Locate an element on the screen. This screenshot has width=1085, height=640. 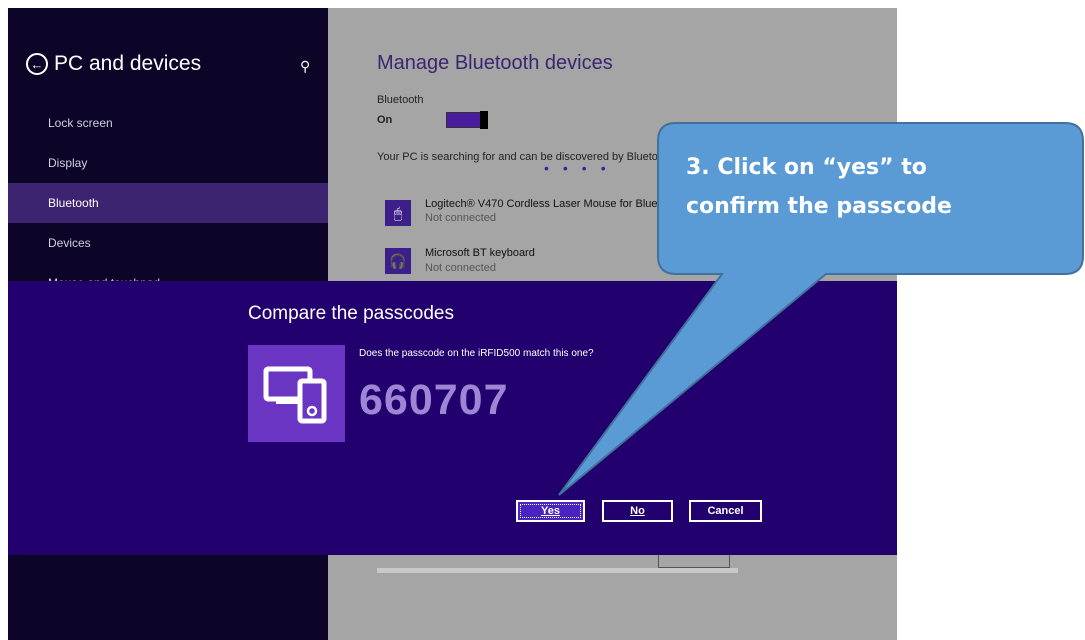
callout-line-1: 3. Click on “yes” to is located at coordinates (806, 167).